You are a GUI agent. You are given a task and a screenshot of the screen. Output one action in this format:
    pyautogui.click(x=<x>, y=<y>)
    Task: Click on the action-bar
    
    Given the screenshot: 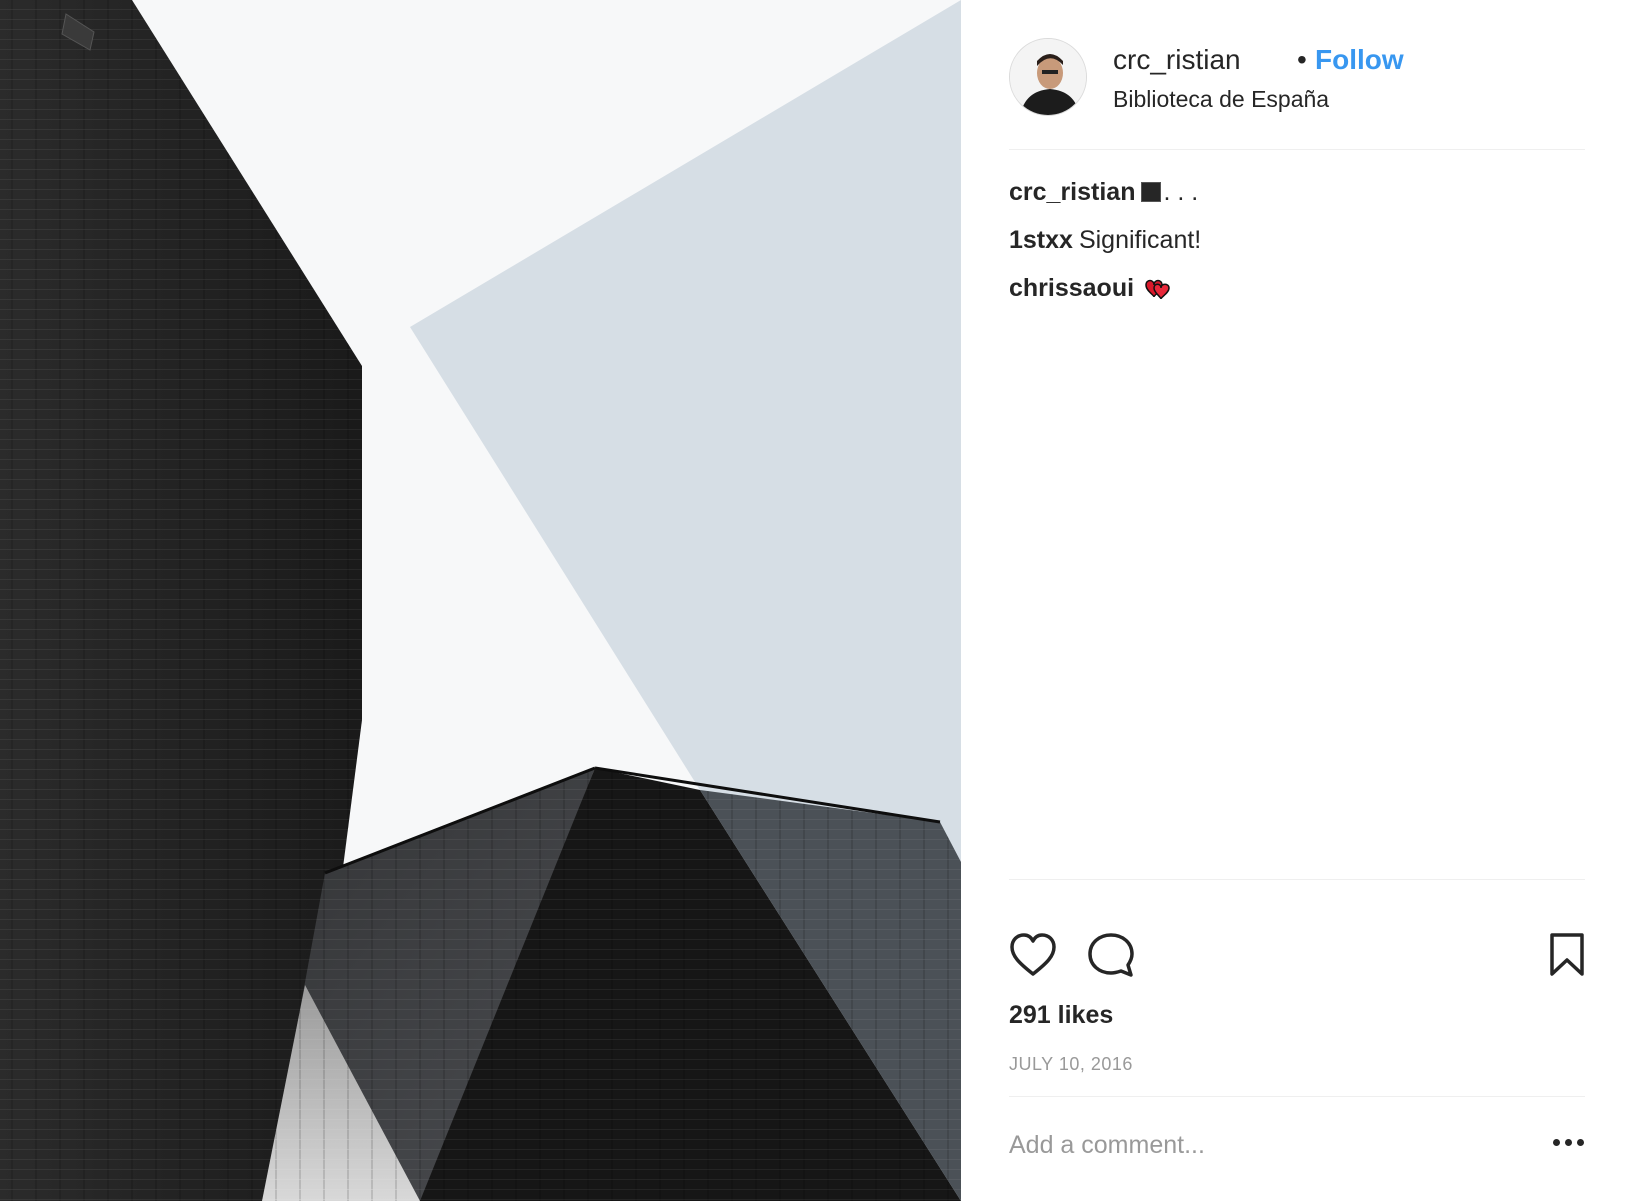 What is the action you would take?
    pyautogui.click(x=1297, y=956)
    